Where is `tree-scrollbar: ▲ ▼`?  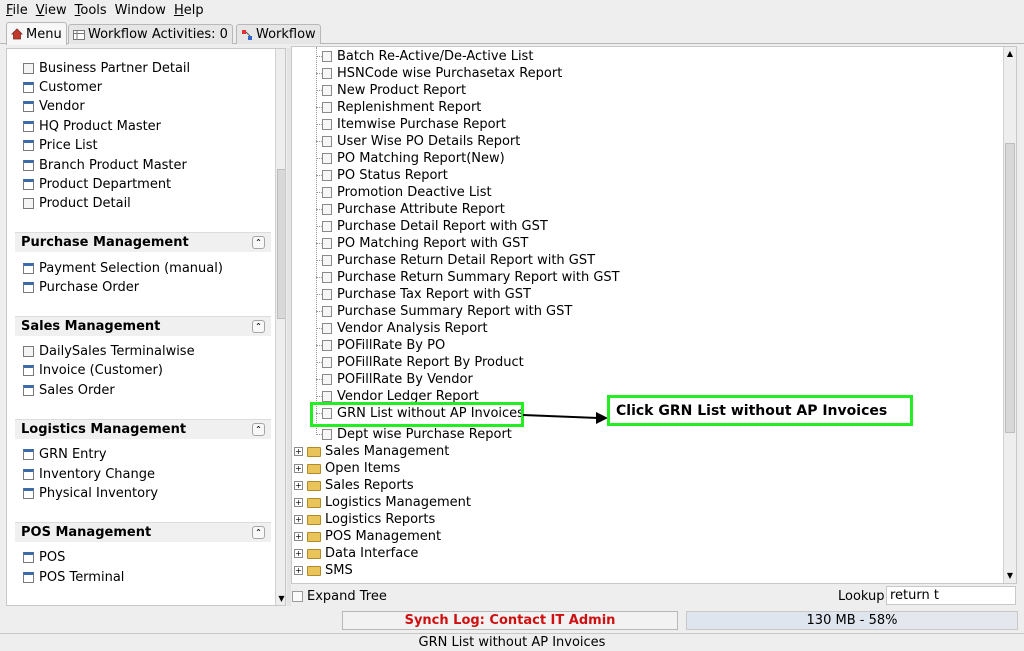
tree-scrollbar: ▲ ▼ is located at coordinates (1009, 315).